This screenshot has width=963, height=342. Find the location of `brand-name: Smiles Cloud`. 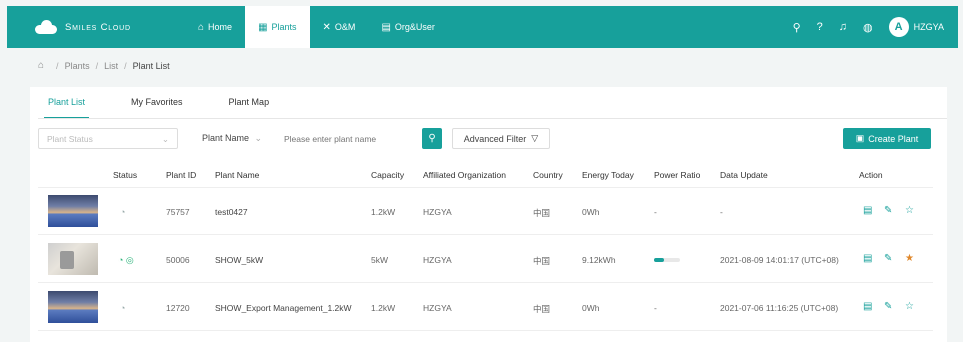

brand-name: Smiles Cloud is located at coordinates (98, 27).